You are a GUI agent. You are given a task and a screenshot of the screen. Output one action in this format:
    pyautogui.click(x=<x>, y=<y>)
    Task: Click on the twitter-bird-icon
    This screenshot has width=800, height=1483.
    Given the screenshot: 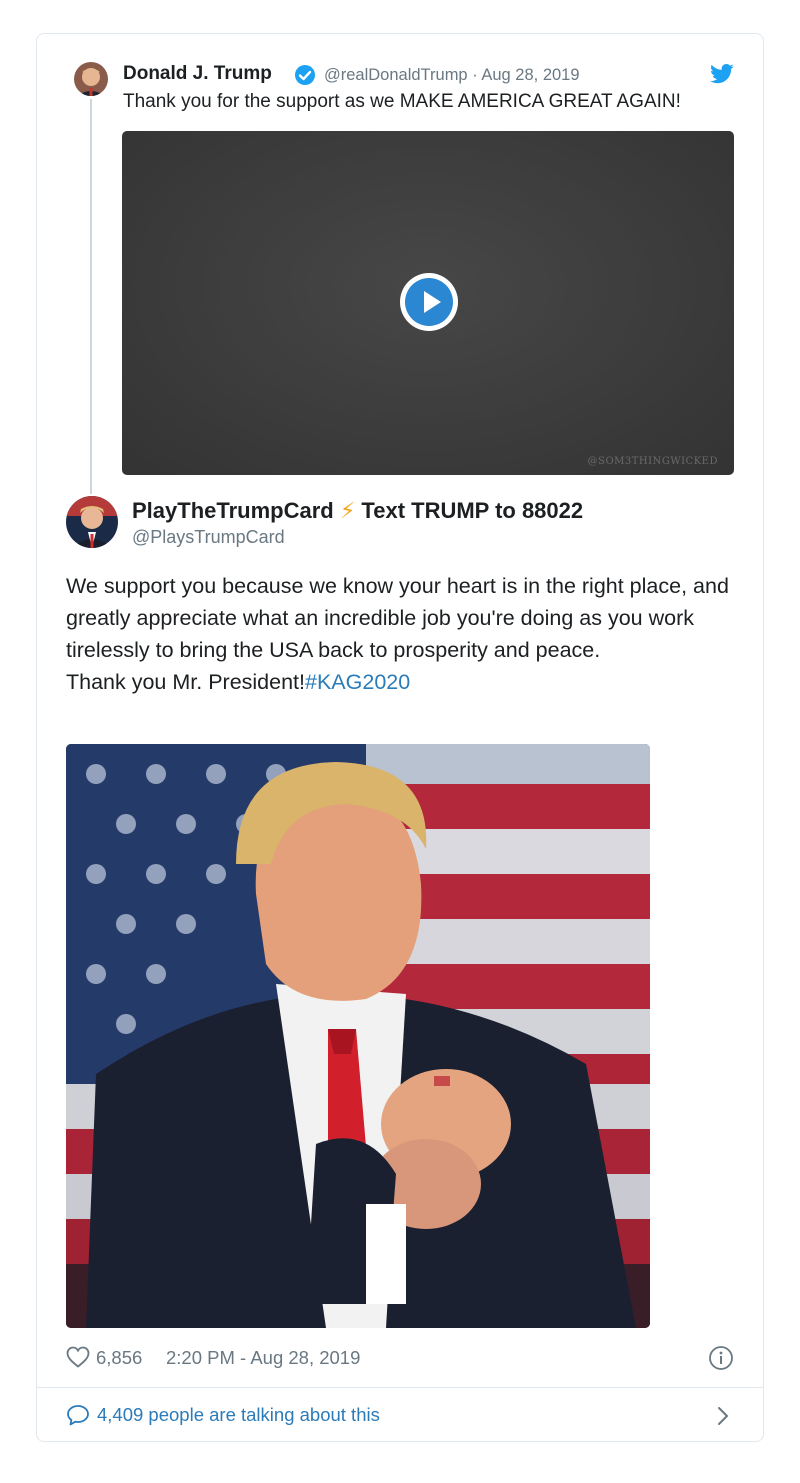 What is the action you would take?
    pyautogui.click(x=722, y=76)
    